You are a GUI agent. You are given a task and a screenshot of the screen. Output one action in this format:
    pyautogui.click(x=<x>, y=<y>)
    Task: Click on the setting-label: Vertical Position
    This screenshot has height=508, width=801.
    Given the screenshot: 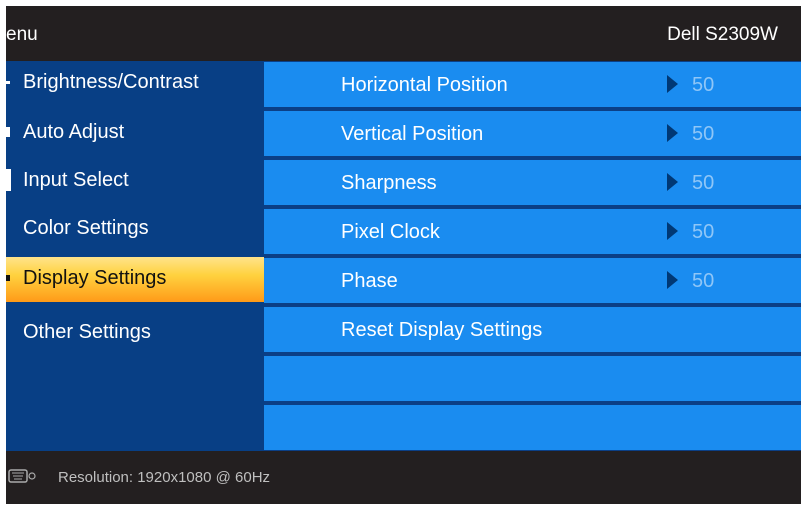 What is the action you would take?
    pyautogui.click(x=412, y=134)
    